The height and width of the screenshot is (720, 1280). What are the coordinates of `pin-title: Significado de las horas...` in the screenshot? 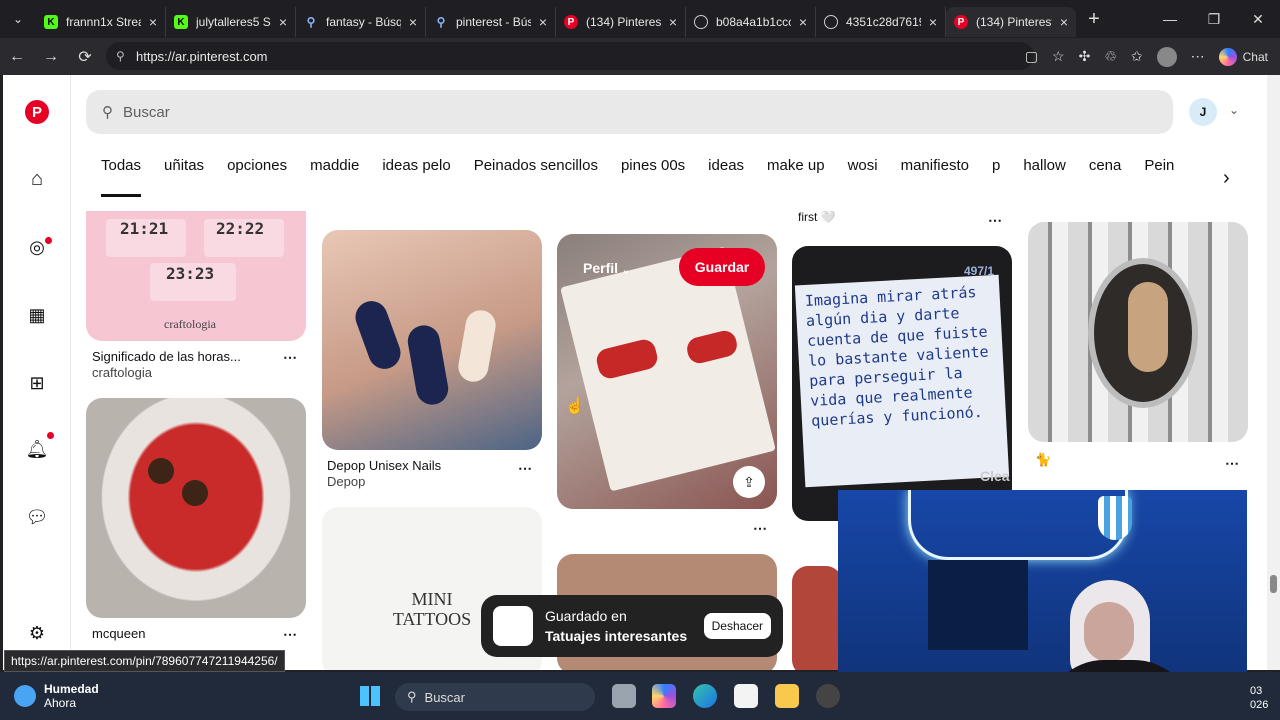 It's located at (166, 356).